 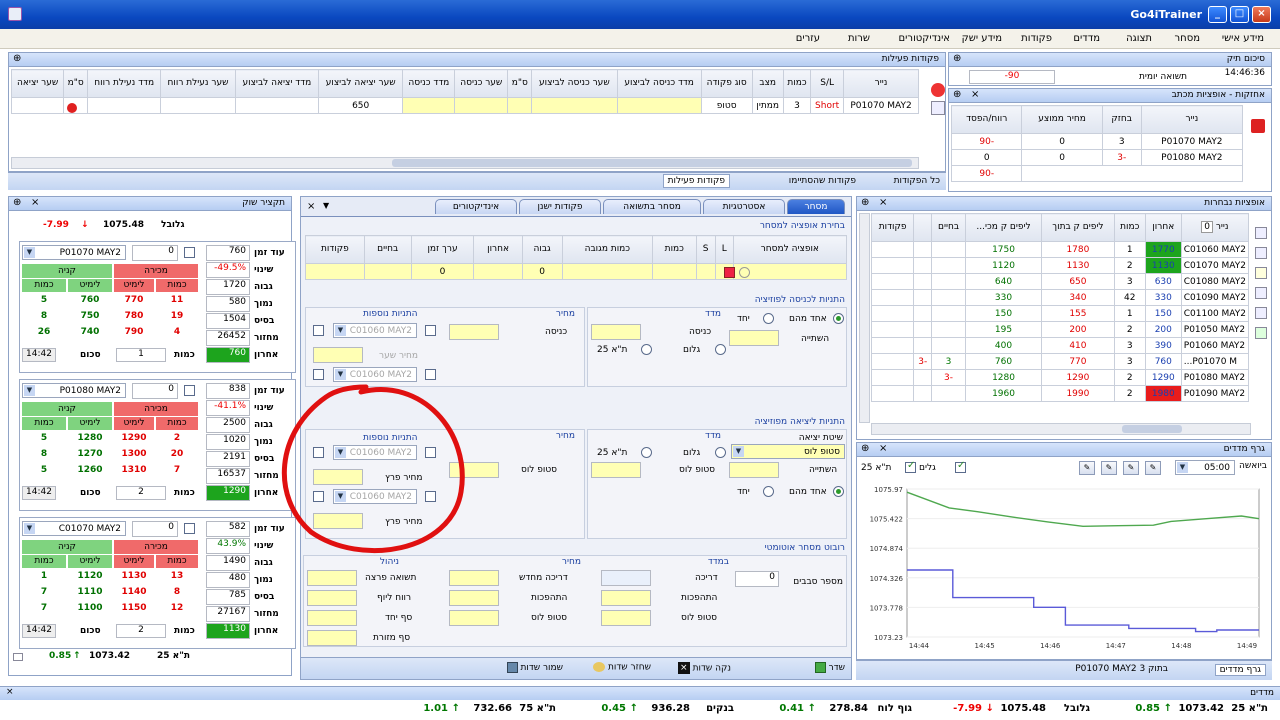 I want to click on clear-fields-button: × נקה שדות, so click(x=704, y=668).